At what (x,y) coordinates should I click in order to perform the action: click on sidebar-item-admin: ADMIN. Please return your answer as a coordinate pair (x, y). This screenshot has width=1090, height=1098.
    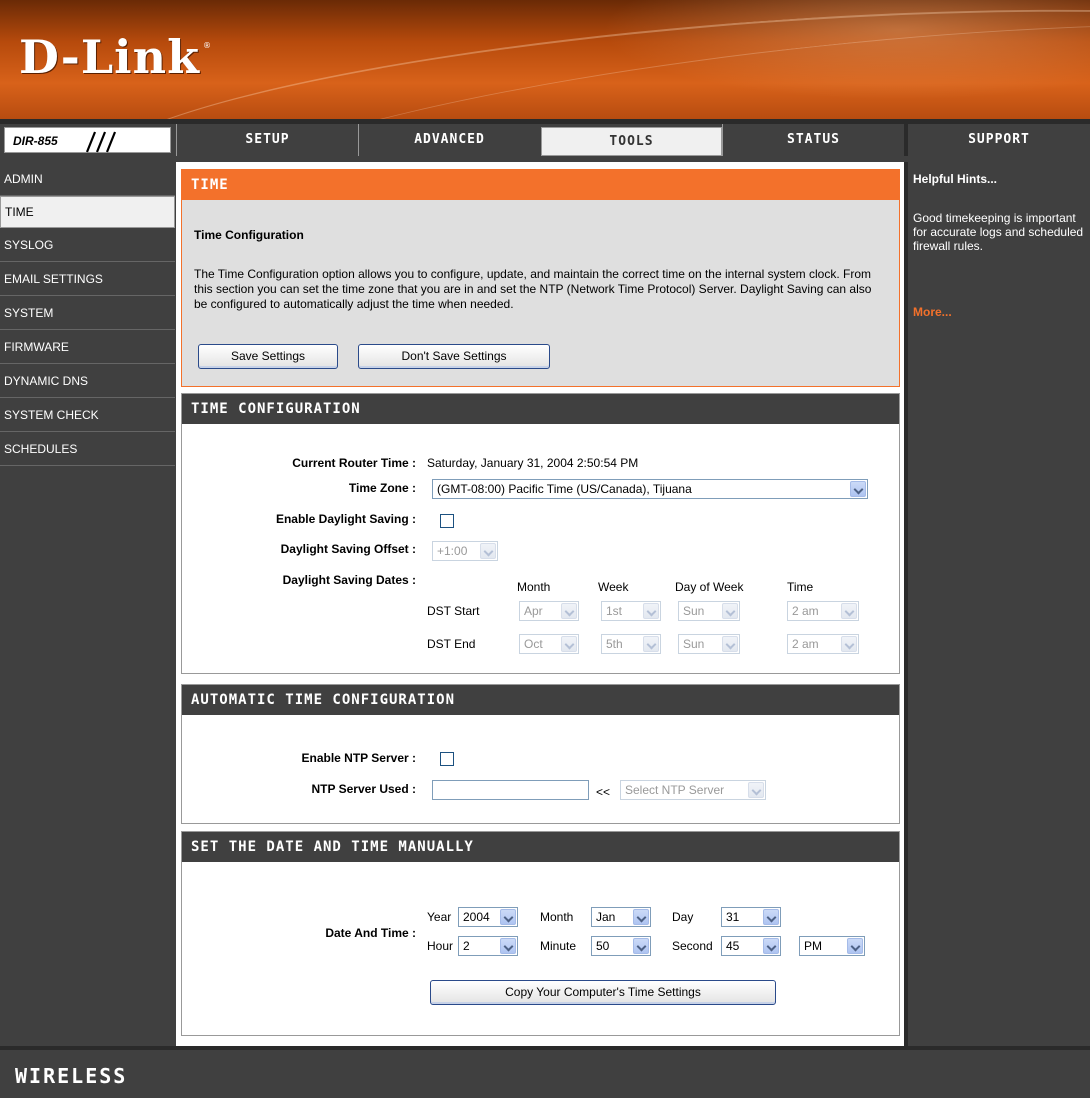
    Looking at the image, I should click on (87, 179).